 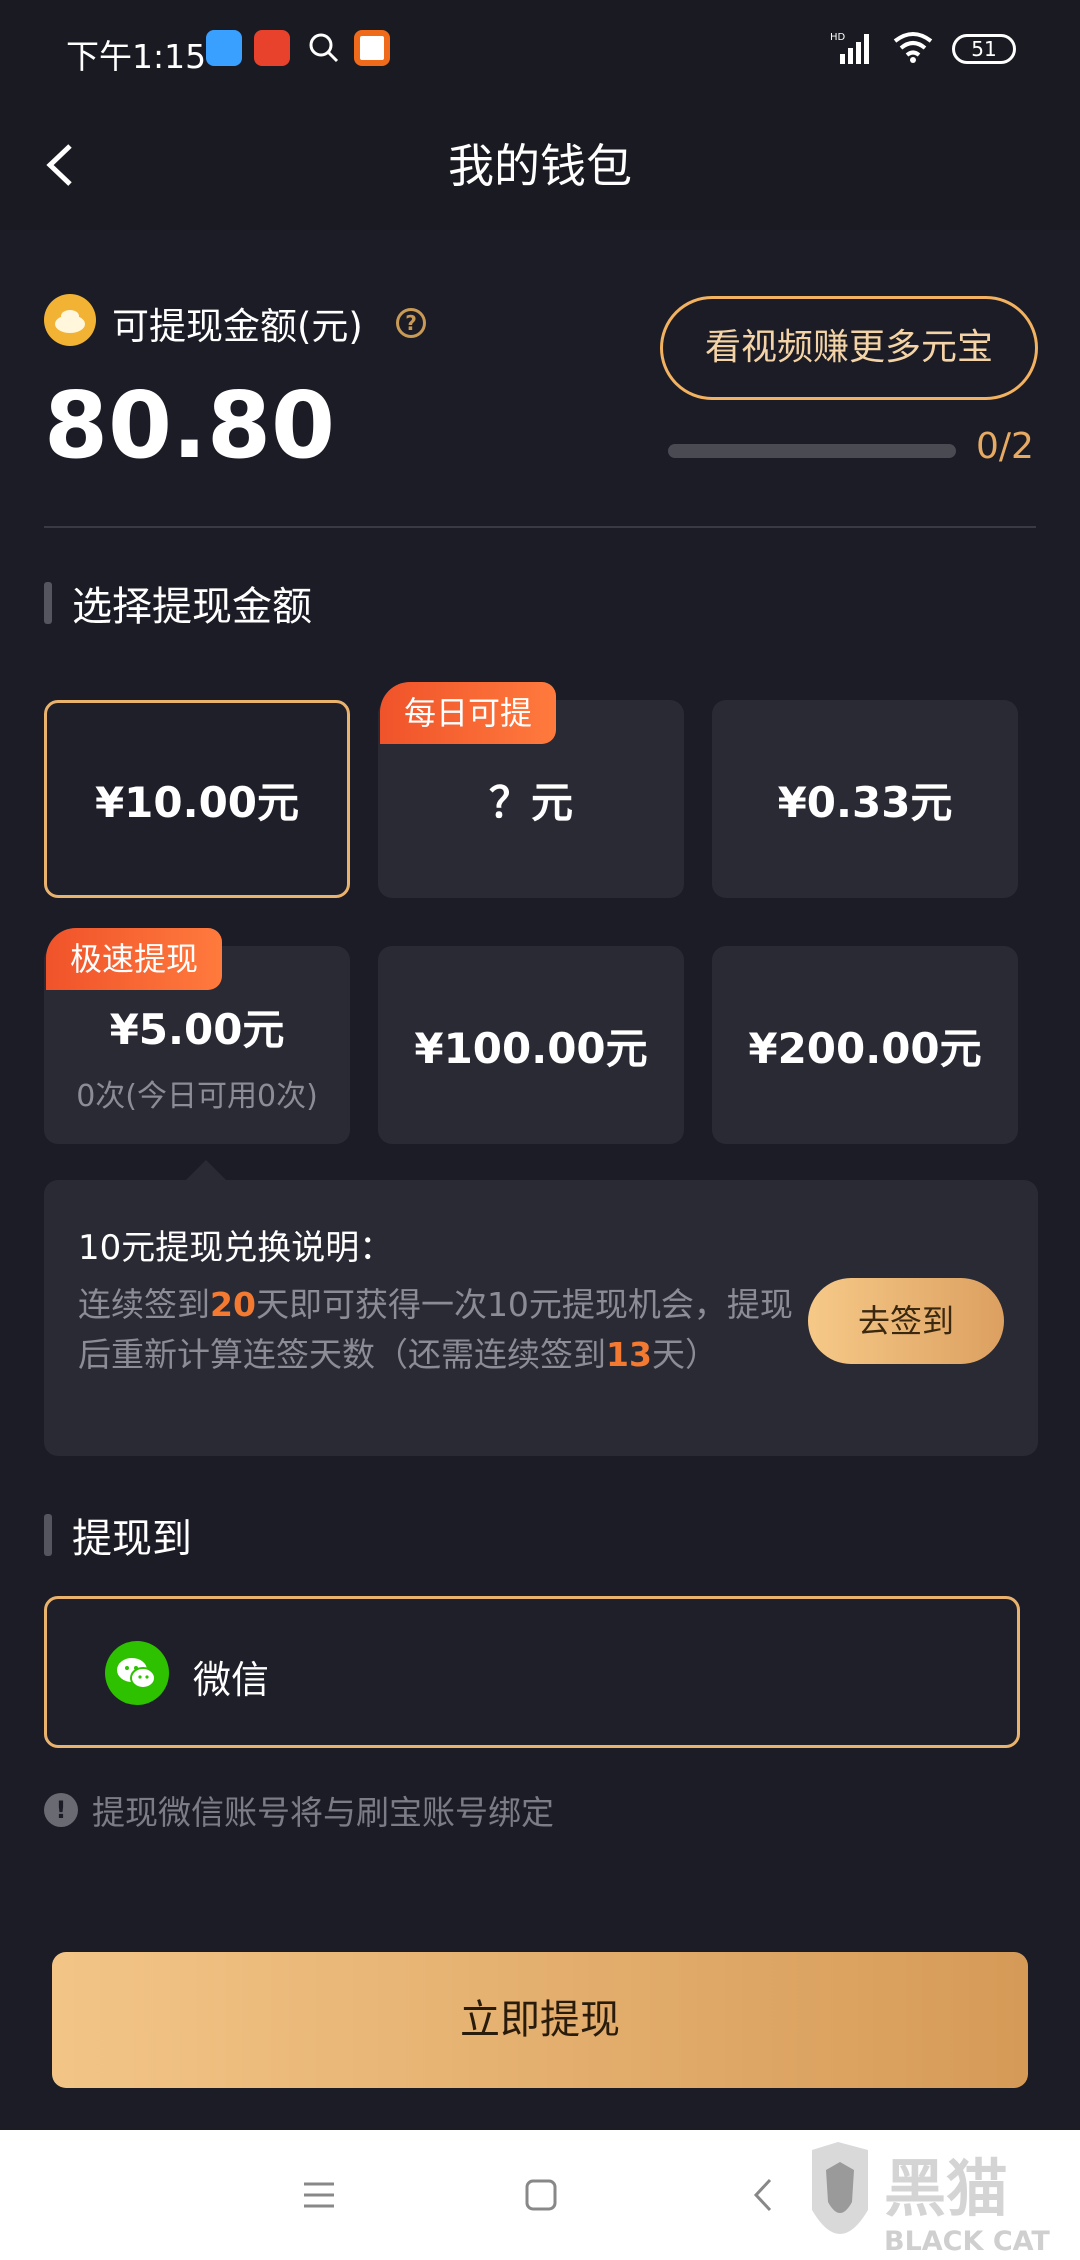 I want to click on status-bar: 下午1:15 HD 51, so click(x=540, y=50).